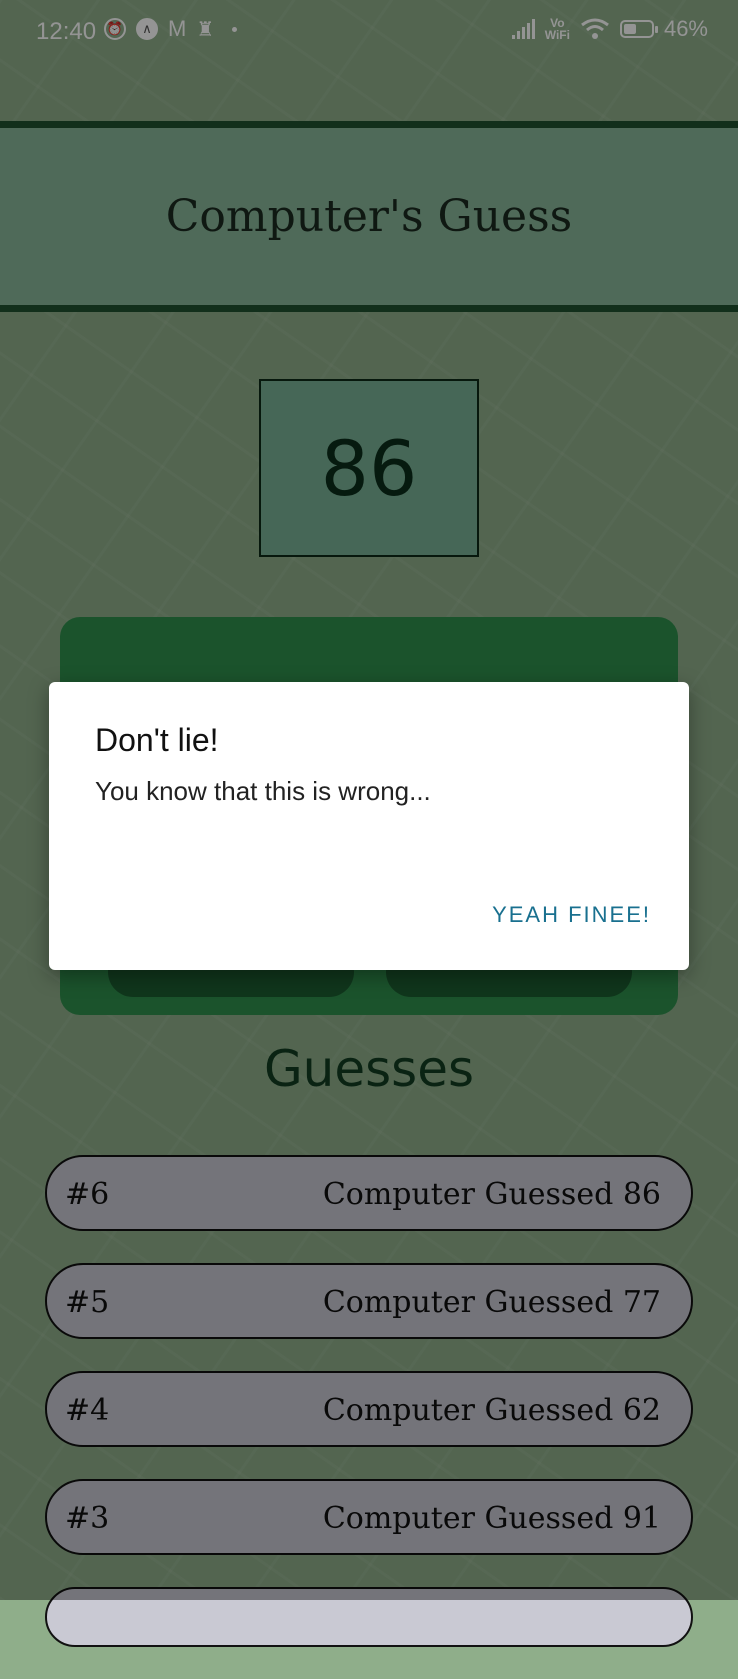  What do you see at coordinates (571, 915) in the screenshot?
I see `dialog-confirm-button: YEAH FINEE!` at bounding box center [571, 915].